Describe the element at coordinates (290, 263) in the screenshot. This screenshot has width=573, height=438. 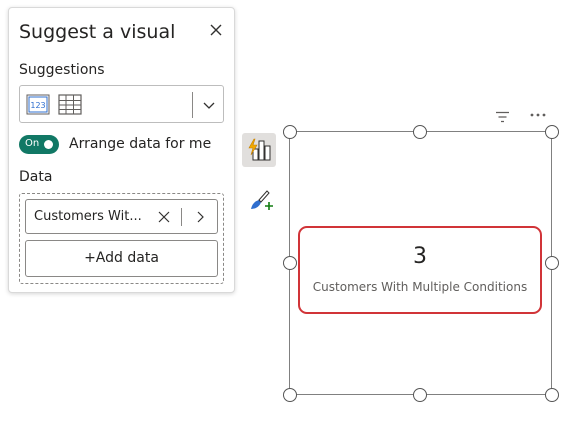
I see `resize-handle-left` at that location.